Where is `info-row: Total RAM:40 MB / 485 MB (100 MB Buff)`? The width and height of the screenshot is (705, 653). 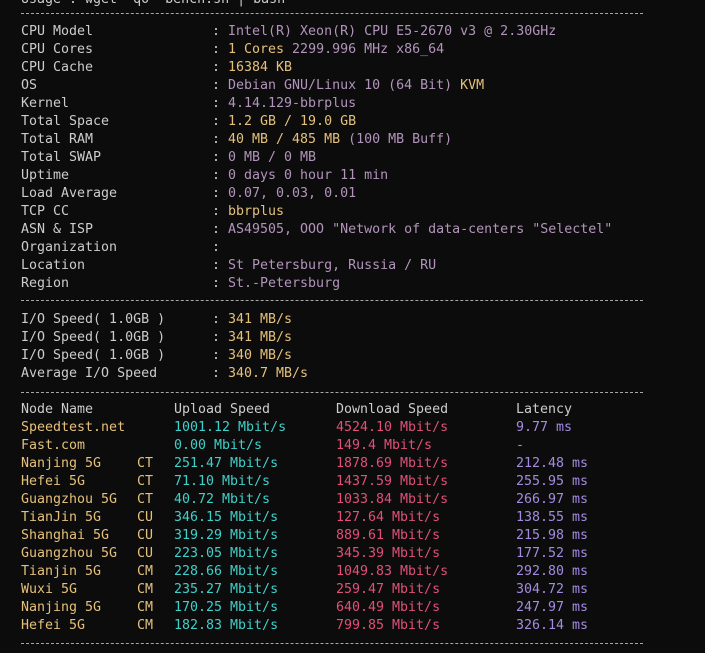 info-row: Total RAM:40 MB / 485 MB (100 MB Buff) is located at coordinates (361, 140).